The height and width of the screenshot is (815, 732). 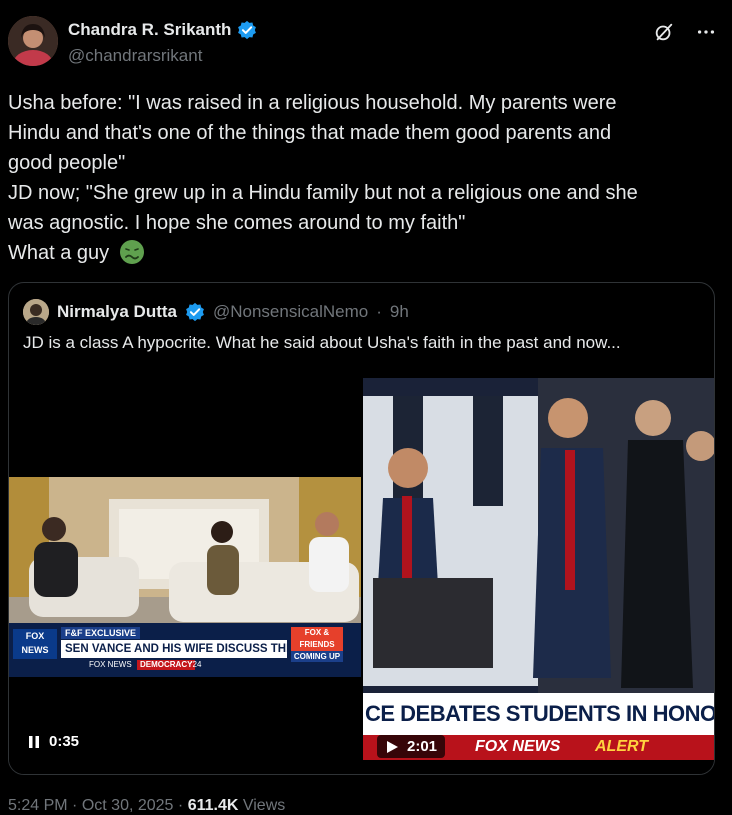 What do you see at coordinates (195, 312) in the screenshot?
I see `quote-verified-badge-icon` at bounding box center [195, 312].